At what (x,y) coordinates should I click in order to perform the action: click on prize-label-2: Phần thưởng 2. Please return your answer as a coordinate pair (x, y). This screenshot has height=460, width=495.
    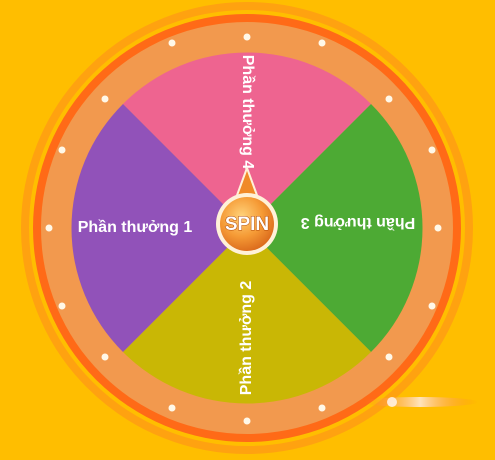
    Looking at the image, I should click on (246, 338).